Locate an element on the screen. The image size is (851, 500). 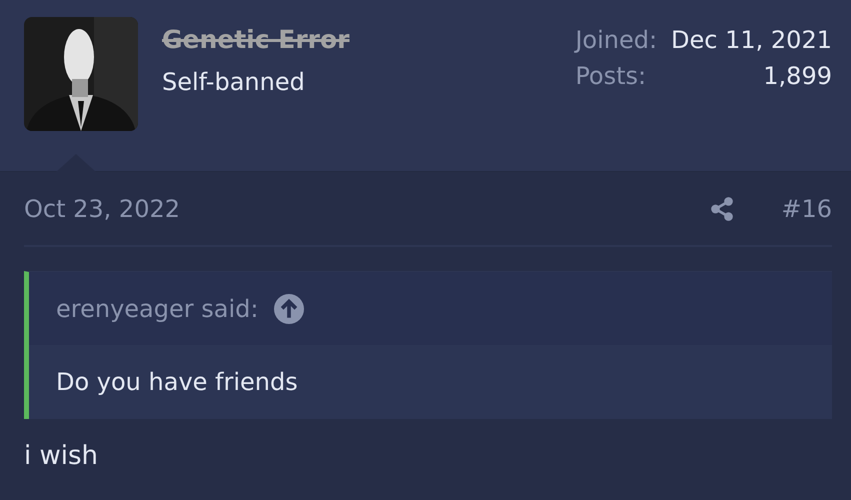
stat-label: Joined: is located at coordinates (616, 40).